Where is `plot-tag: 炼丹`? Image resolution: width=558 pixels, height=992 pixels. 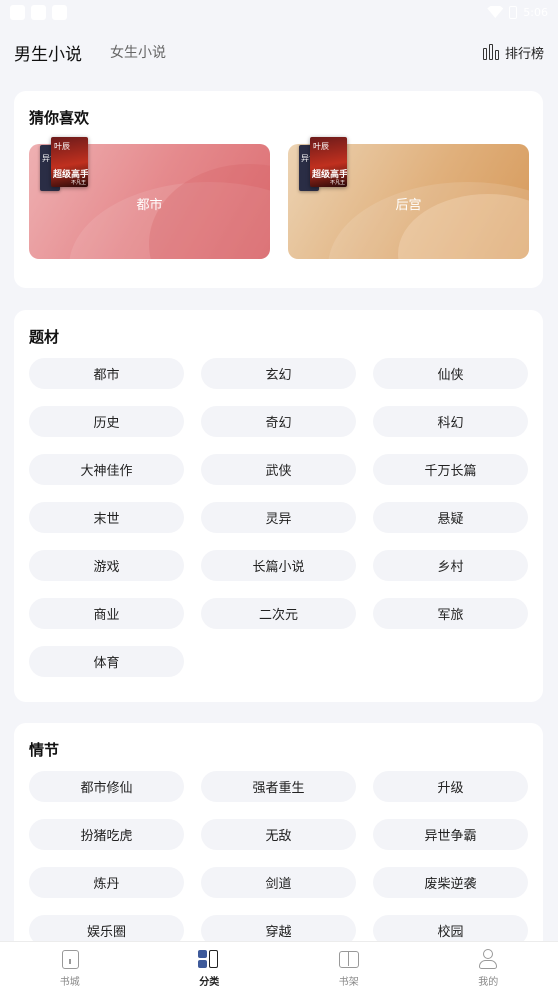 plot-tag: 炼丹 is located at coordinates (106, 882).